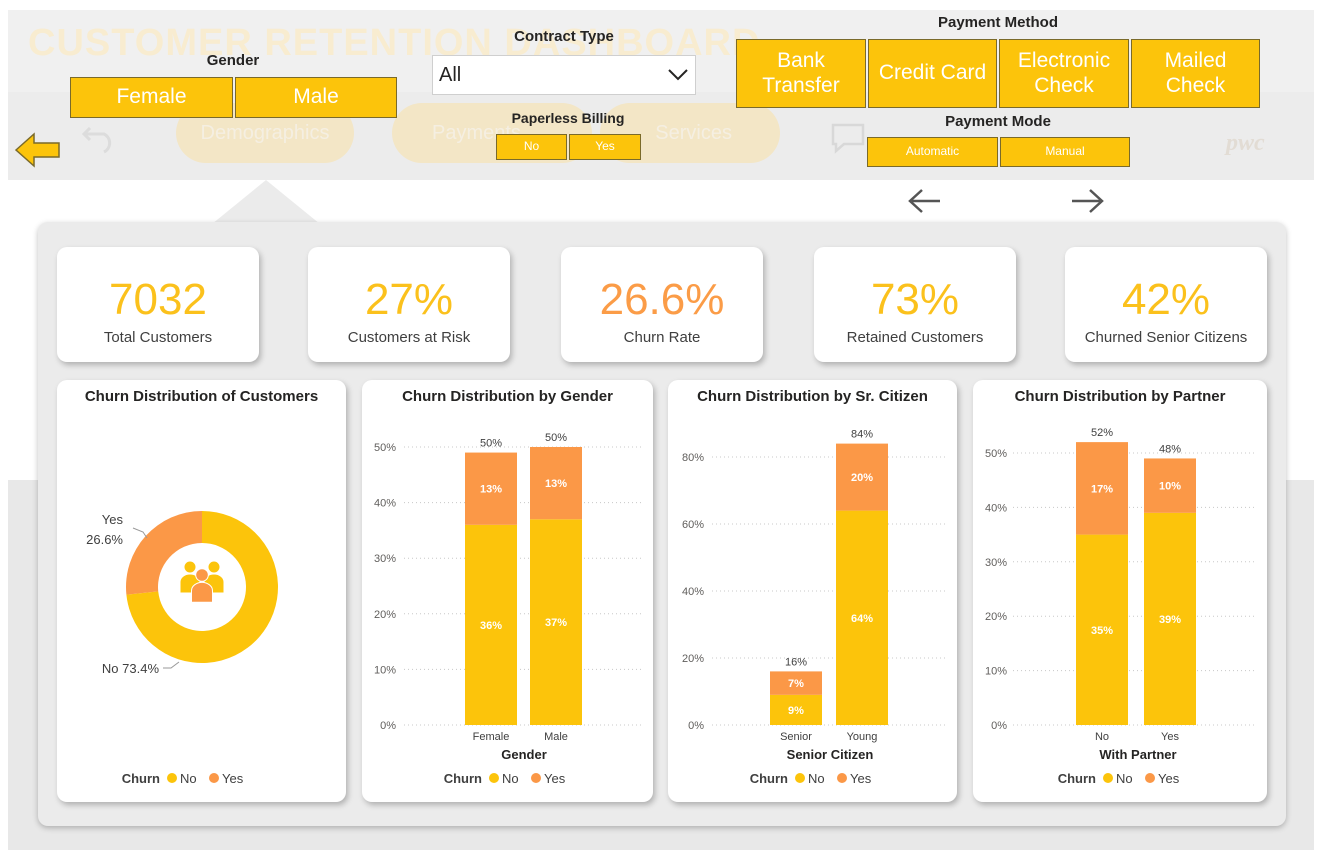 The height and width of the screenshot is (856, 1324). I want to click on x-axis-title: Senior Citizen, so click(830, 754).